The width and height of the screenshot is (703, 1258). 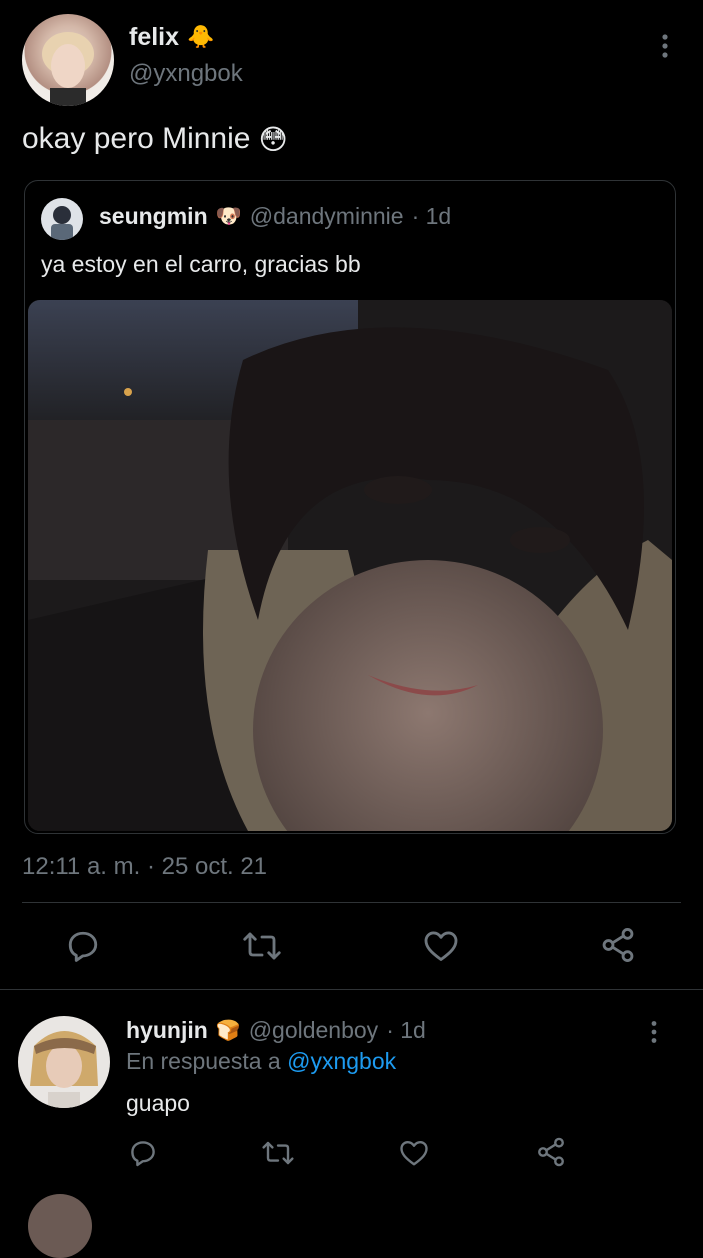 I want to click on reply-text: guapo, so click(x=158, y=1103).